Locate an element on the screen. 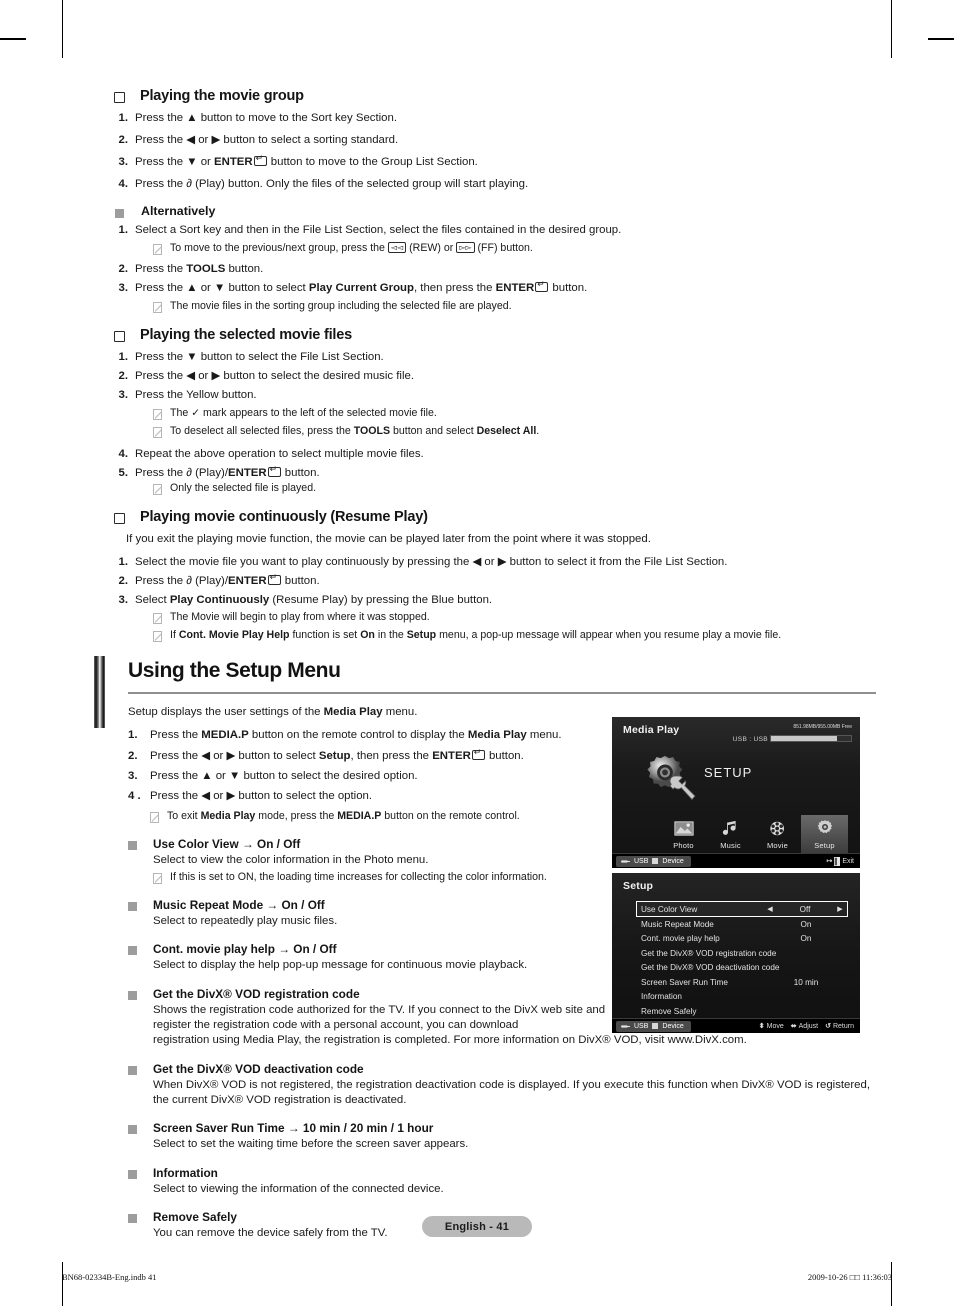 This screenshot has width=954, height=1315. usb-free-space: 851.98MB/955.00MB Free is located at coordinates (822, 727).